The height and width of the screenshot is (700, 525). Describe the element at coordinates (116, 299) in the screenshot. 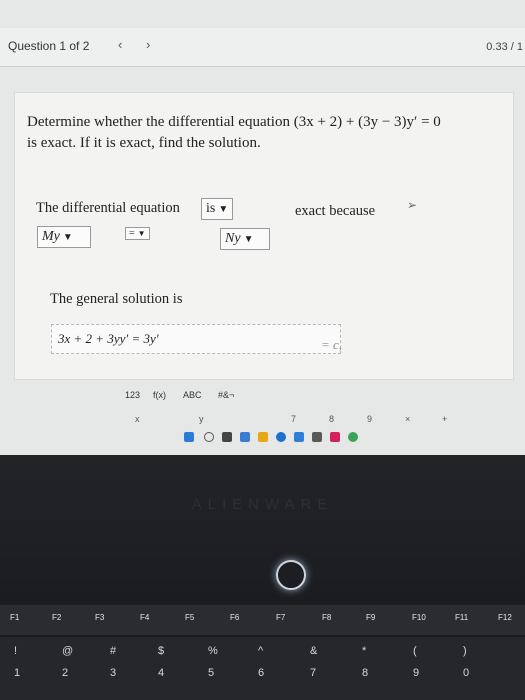

I see `general-solution-label: The general solution is` at that location.